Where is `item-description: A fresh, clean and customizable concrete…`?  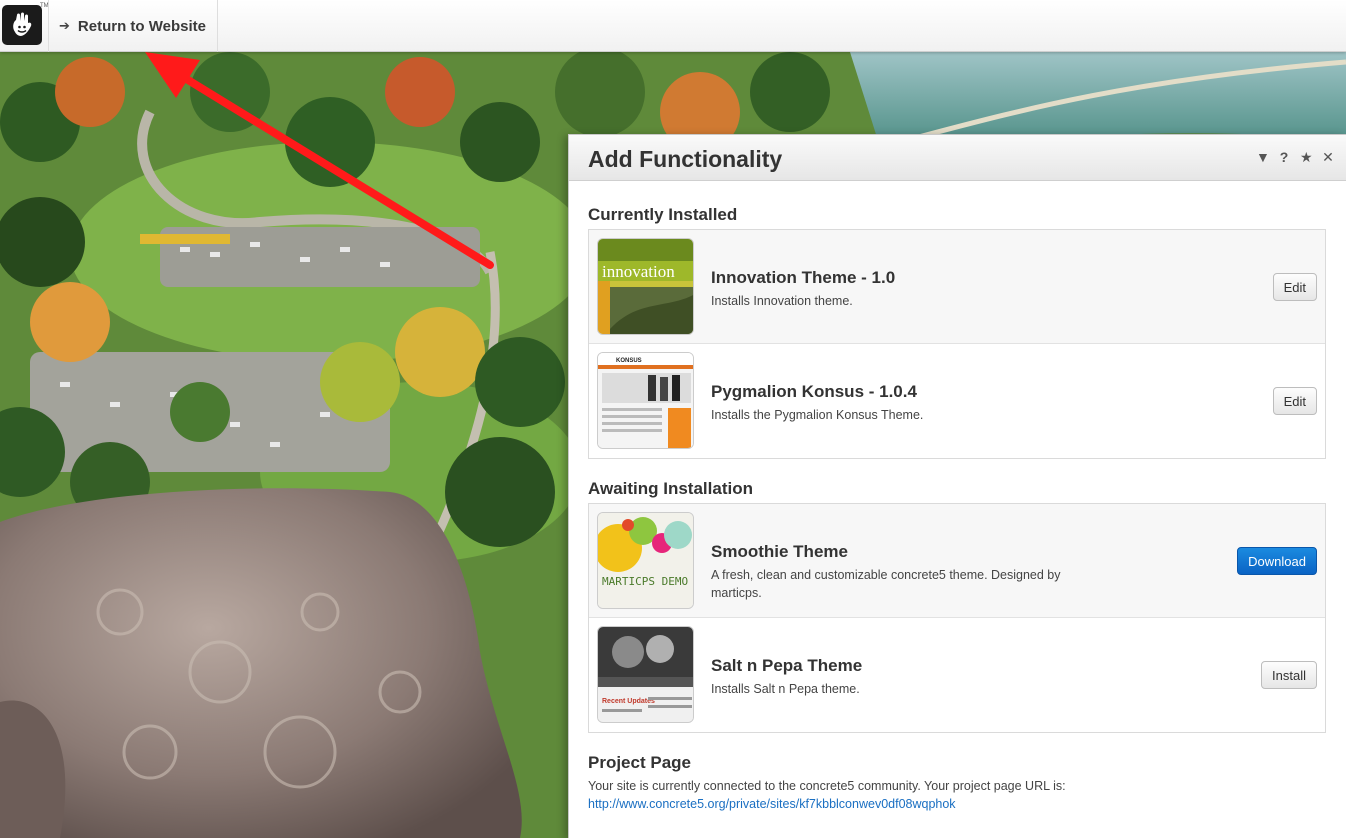
item-description: A fresh, clean and customizable concrete… is located at coordinates (886, 584).